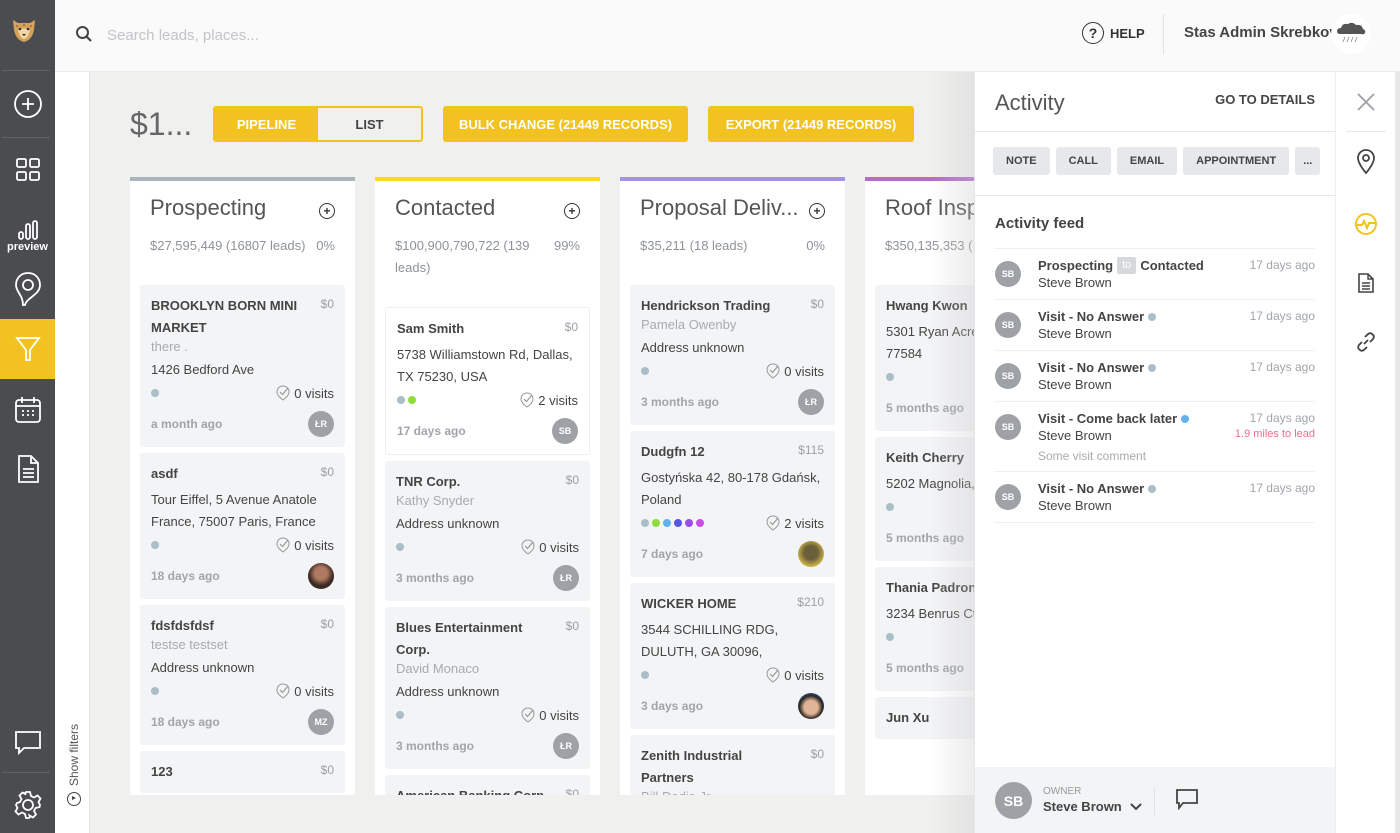 The width and height of the screenshot is (1400, 833). What do you see at coordinates (1366, 224) in the screenshot?
I see `rail-activity-button` at bounding box center [1366, 224].